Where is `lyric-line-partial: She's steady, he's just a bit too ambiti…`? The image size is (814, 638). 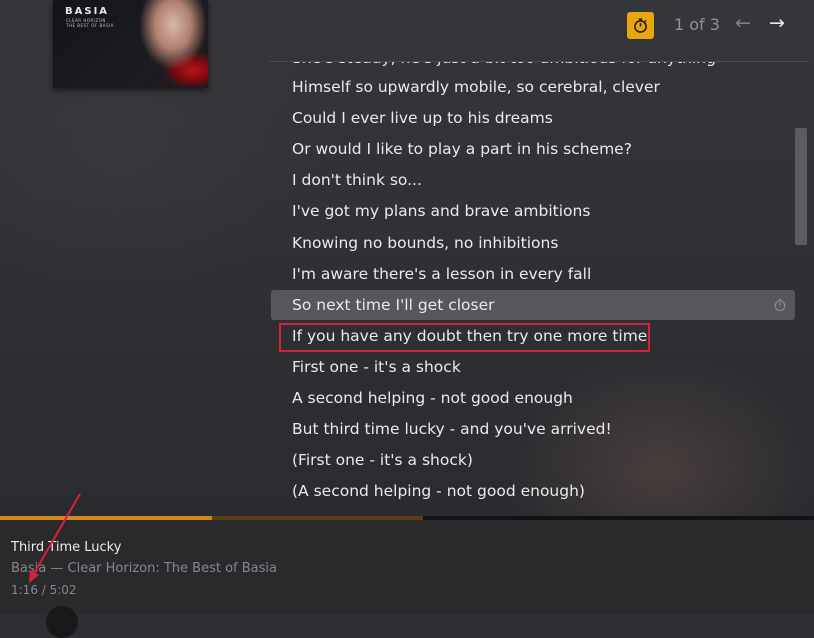
lyric-line-partial: She's steady, he's just a bit too ambiti… is located at coordinates (504, 64).